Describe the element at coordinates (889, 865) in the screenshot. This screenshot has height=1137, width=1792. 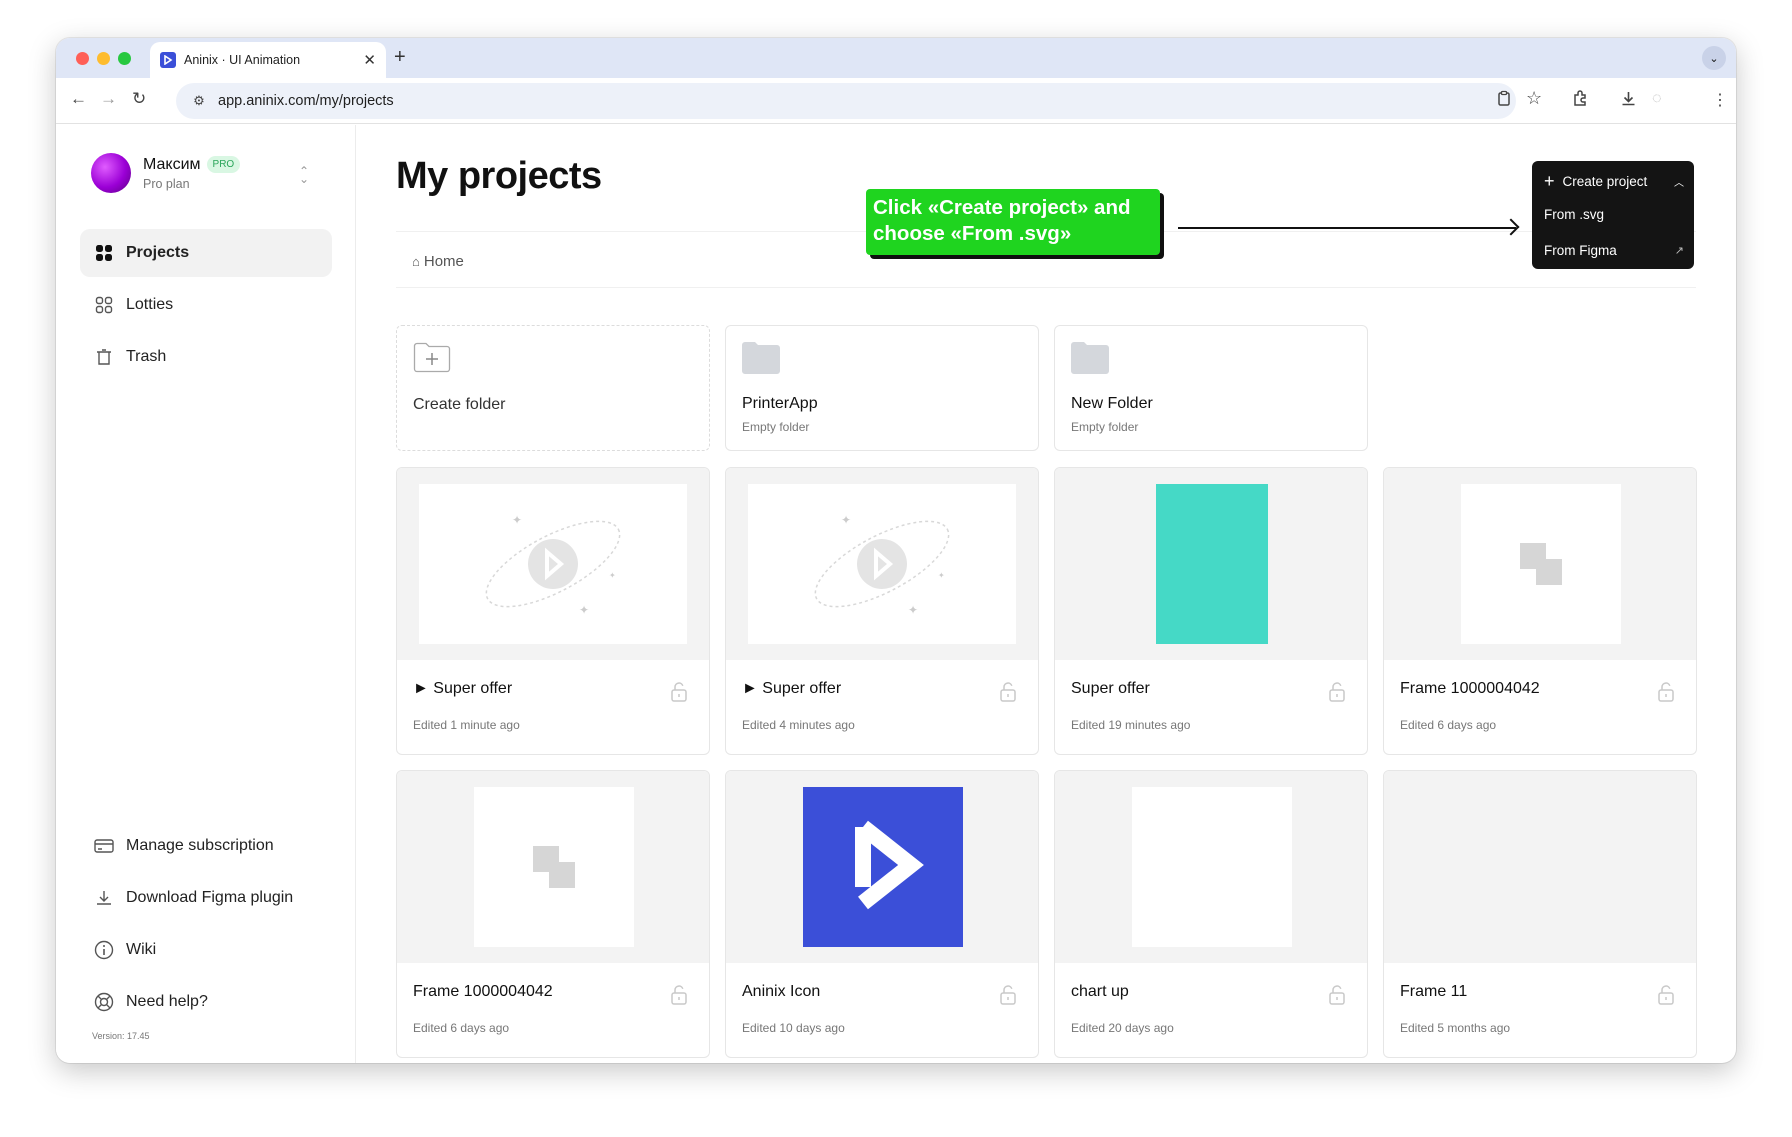
I see `aninix-logo-icon` at that location.